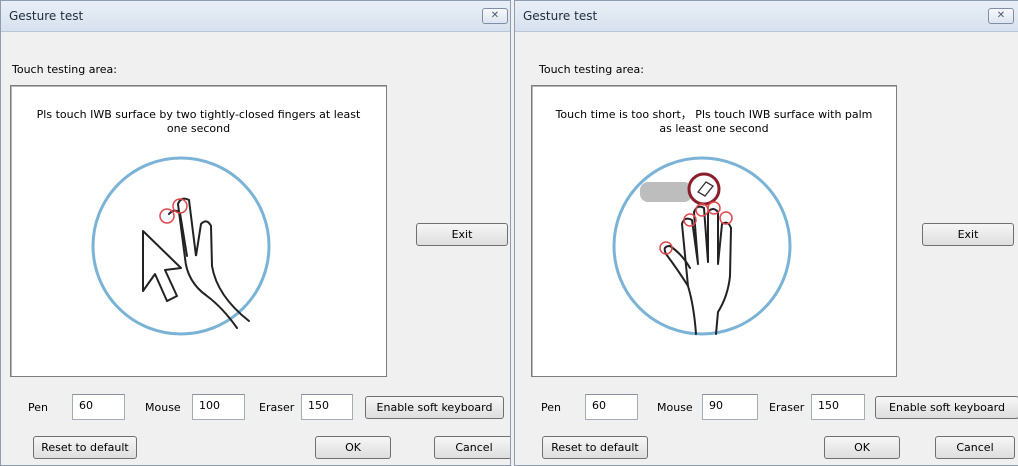  I want to click on two-finger-touch-icon, so click(181, 246).